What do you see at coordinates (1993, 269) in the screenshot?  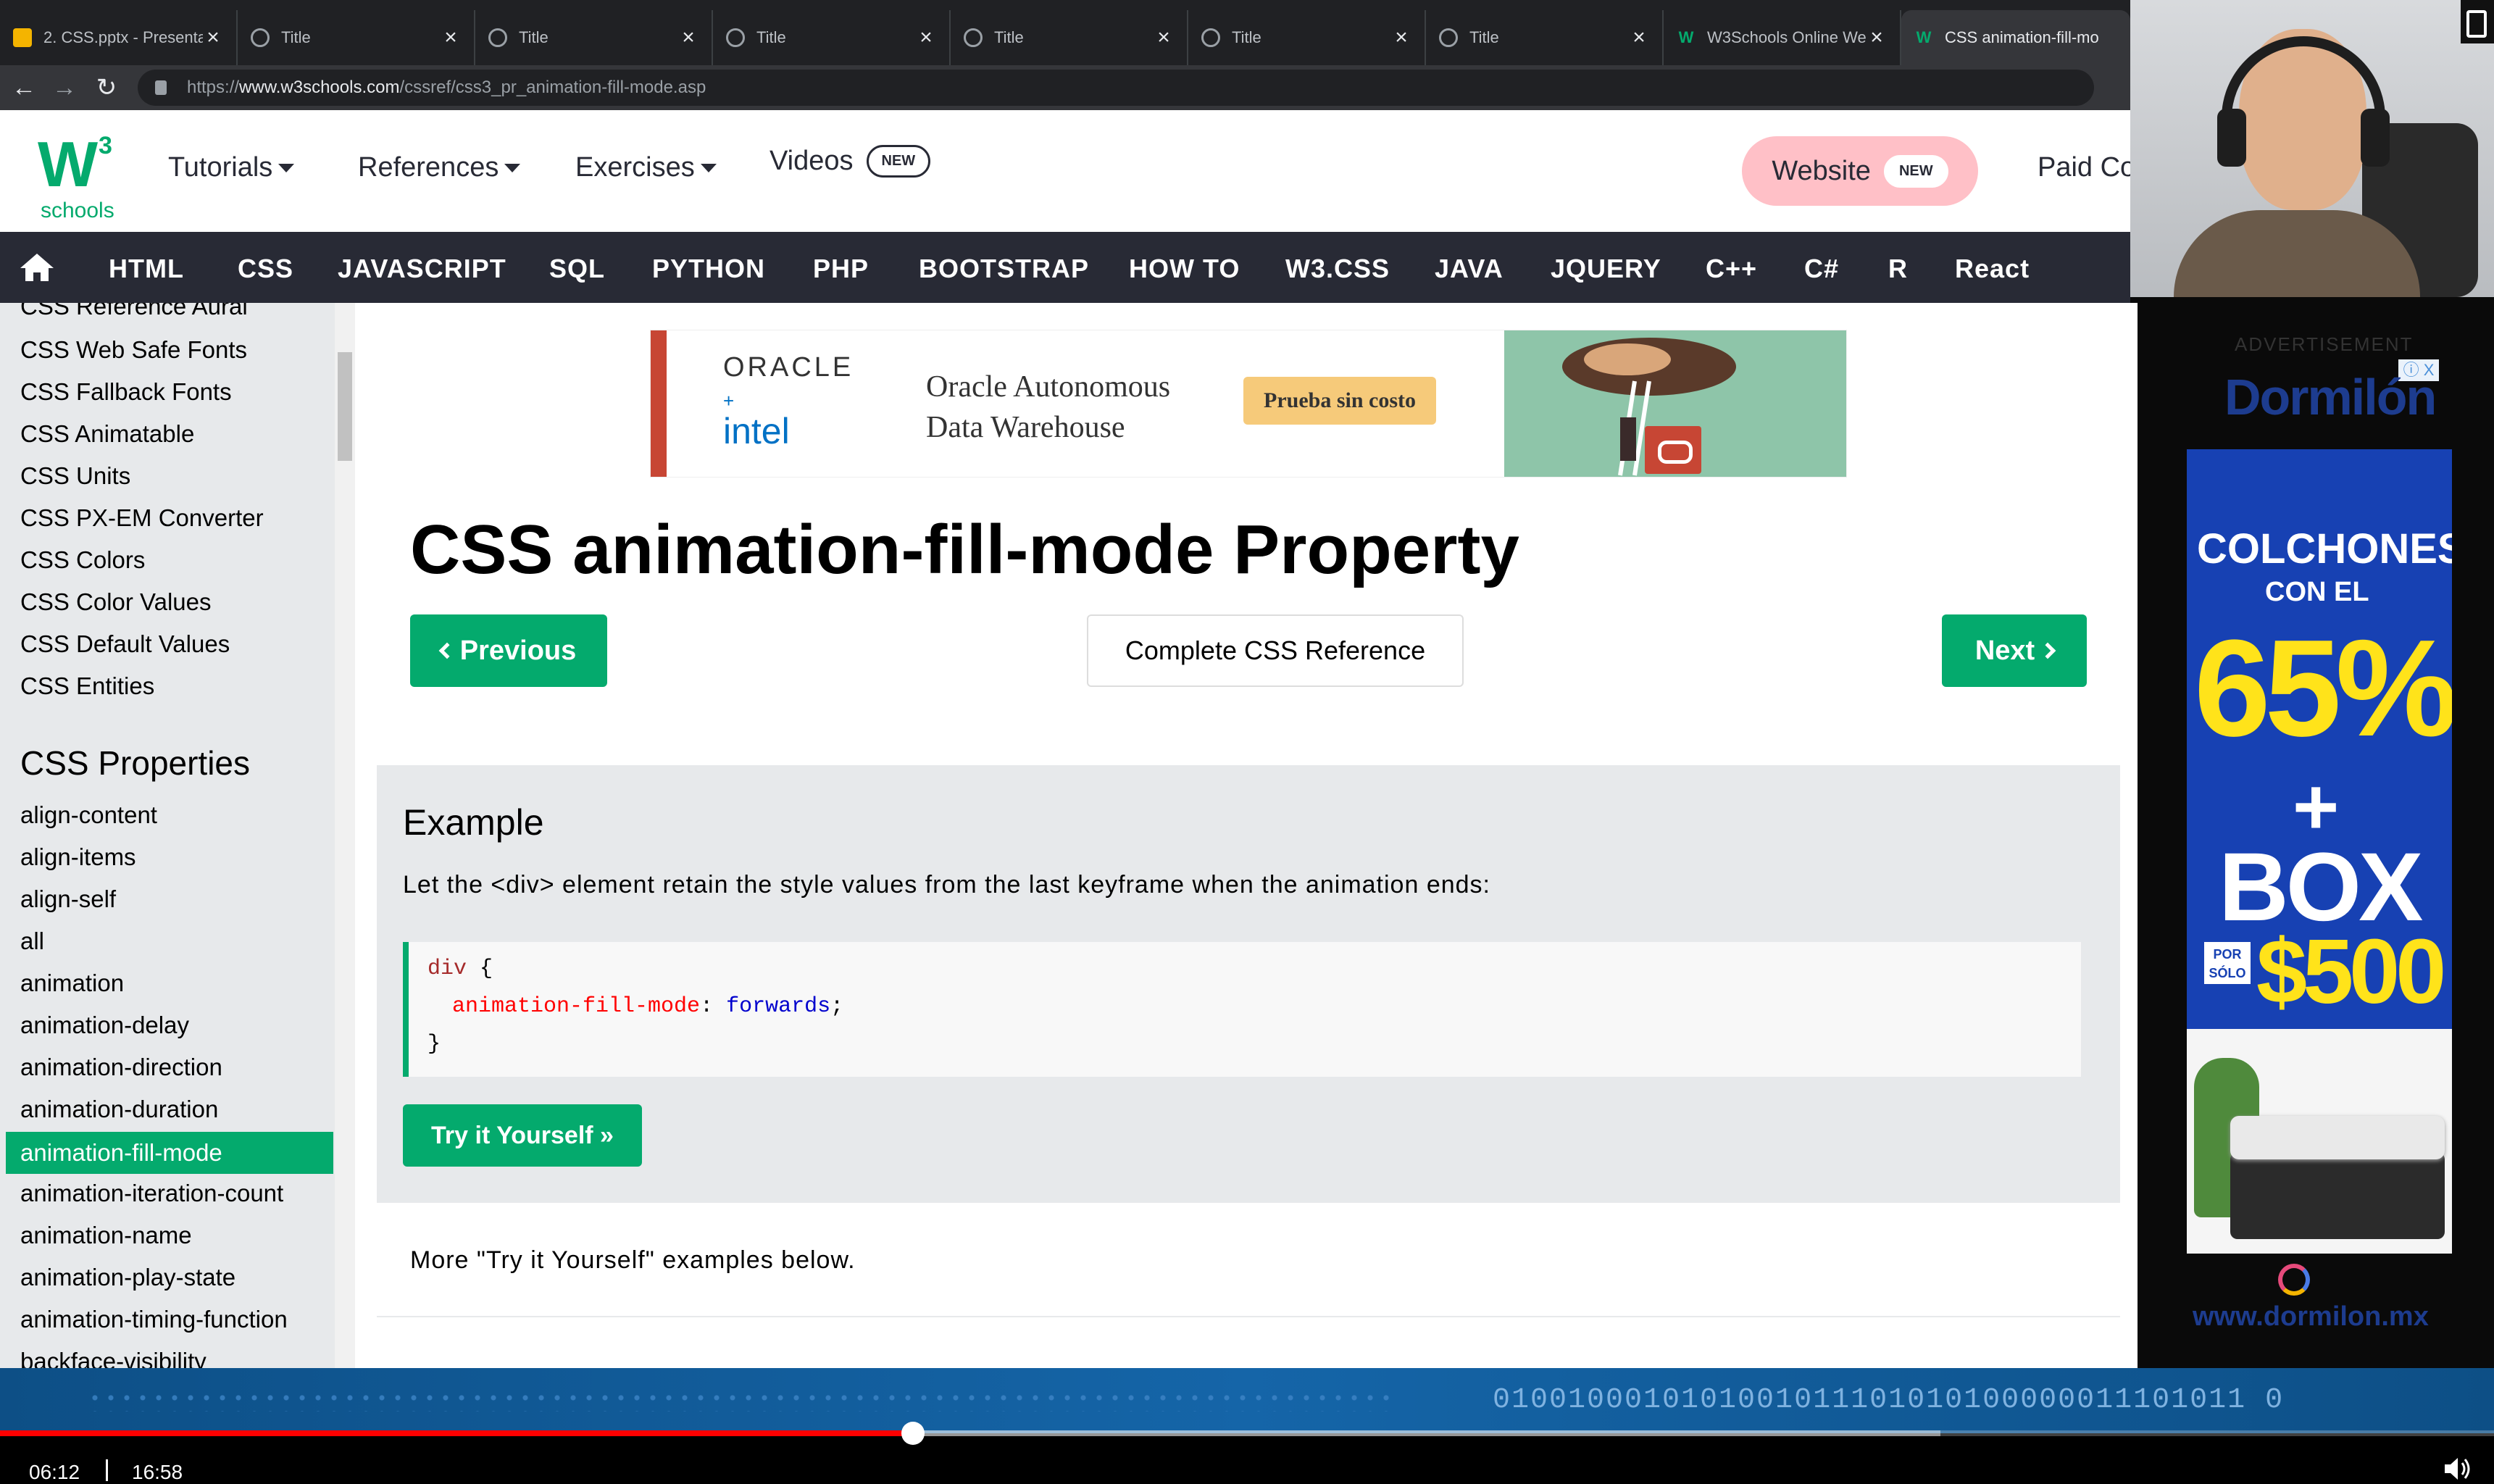 I see `nav-react: React` at bounding box center [1993, 269].